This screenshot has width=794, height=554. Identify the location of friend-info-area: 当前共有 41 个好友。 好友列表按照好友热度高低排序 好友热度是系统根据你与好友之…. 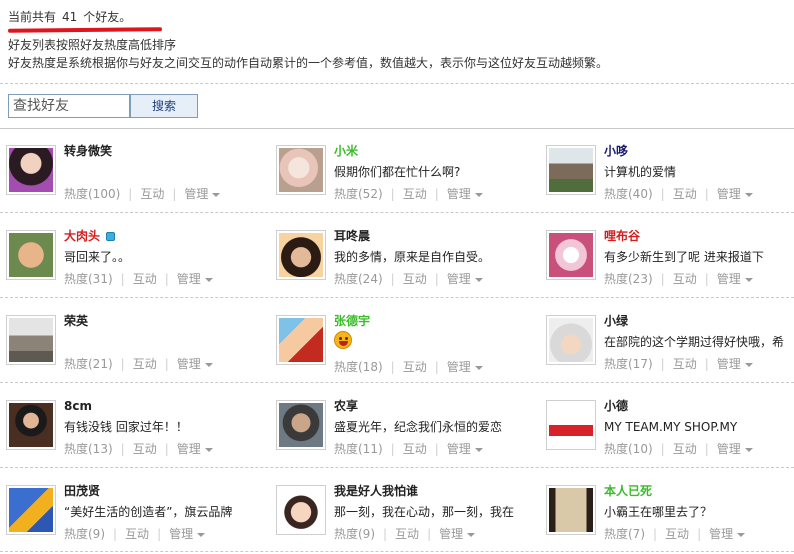
(397, 40).